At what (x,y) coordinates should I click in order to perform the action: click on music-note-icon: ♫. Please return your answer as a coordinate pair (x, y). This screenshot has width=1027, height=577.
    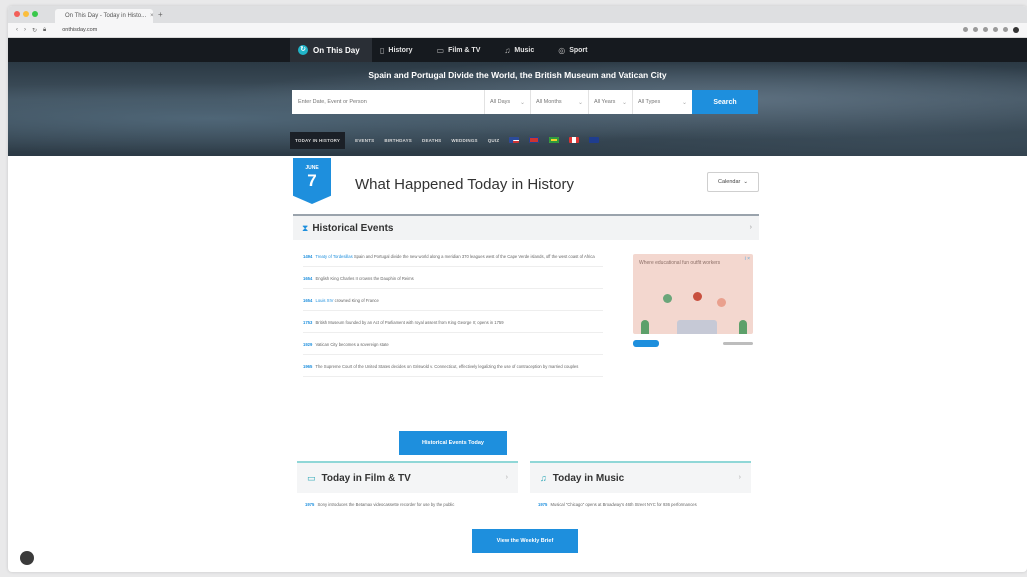
    Looking at the image, I should click on (543, 478).